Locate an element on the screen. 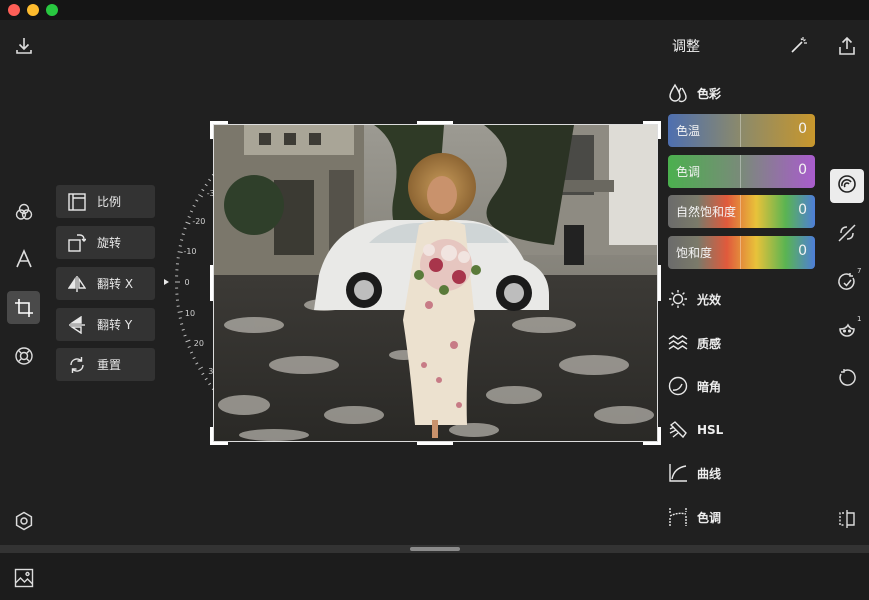 The height and width of the screenshot is (600, 869). temperature-value: 0 is located at coordinates (802, 129).